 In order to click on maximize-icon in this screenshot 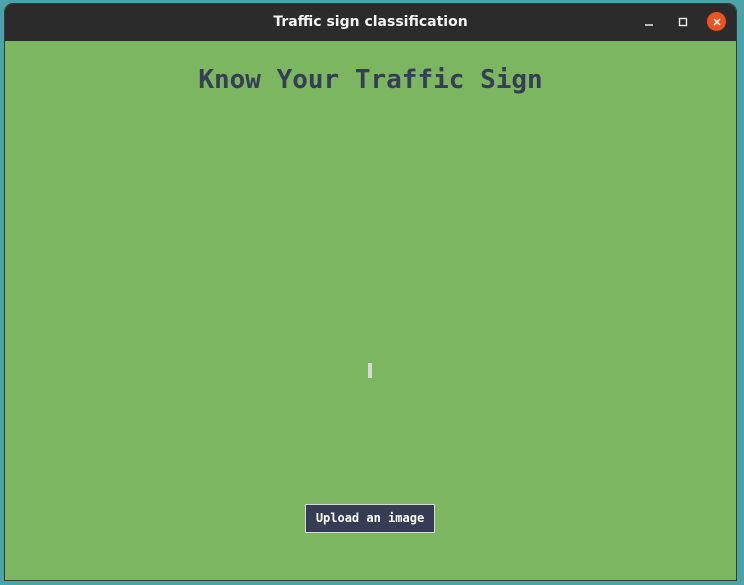, I will do `click(683, 22)`.